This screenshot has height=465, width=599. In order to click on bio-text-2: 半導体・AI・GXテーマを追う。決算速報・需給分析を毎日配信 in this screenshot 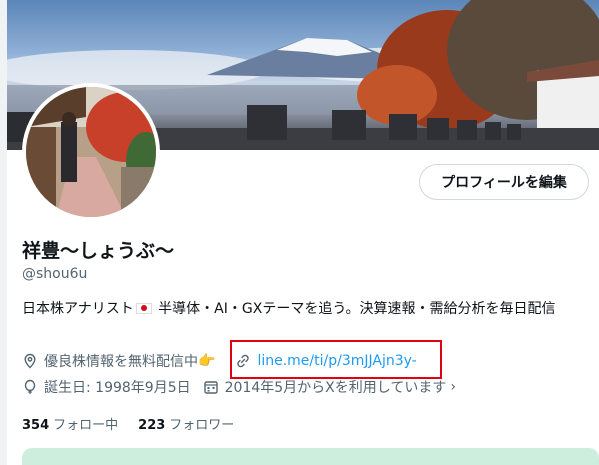, I will do `click(354, 309)`.